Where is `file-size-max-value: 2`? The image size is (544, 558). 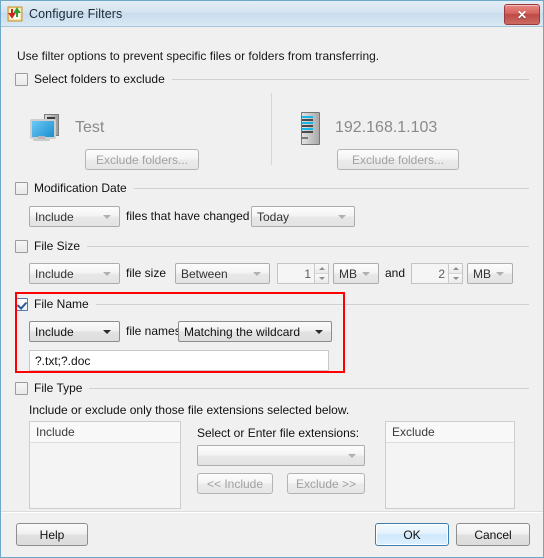 file-size-max-value: 2 is located at coordinates (441, 273).